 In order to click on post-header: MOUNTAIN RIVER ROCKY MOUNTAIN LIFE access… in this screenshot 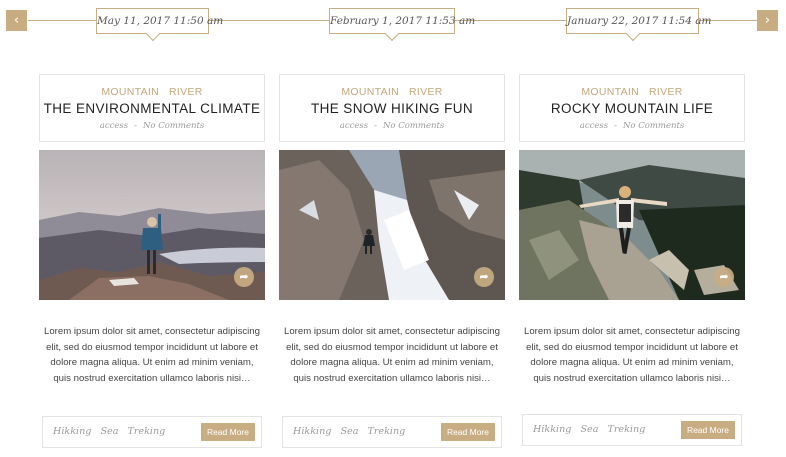, I will do `click(632, 108)`.